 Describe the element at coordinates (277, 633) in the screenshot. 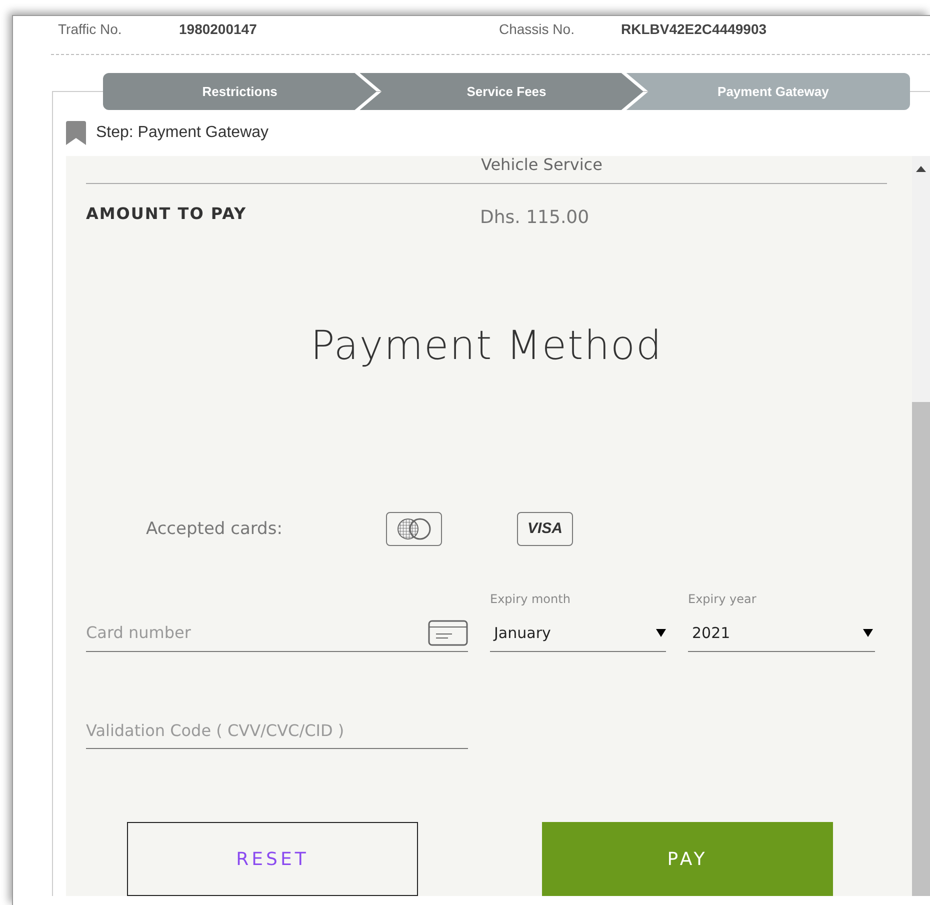

I see `card-number-field: Card number` at that location.